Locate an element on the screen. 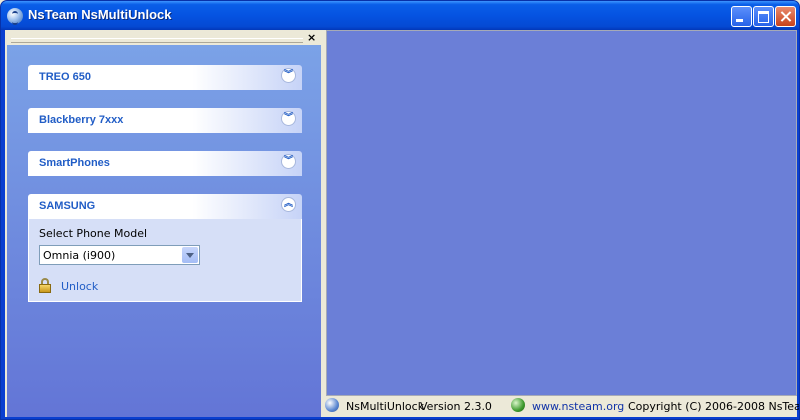 This screenshot has width=800, height=420. status-website-link: www.nsteam.org is located at coordinates (578, 406).